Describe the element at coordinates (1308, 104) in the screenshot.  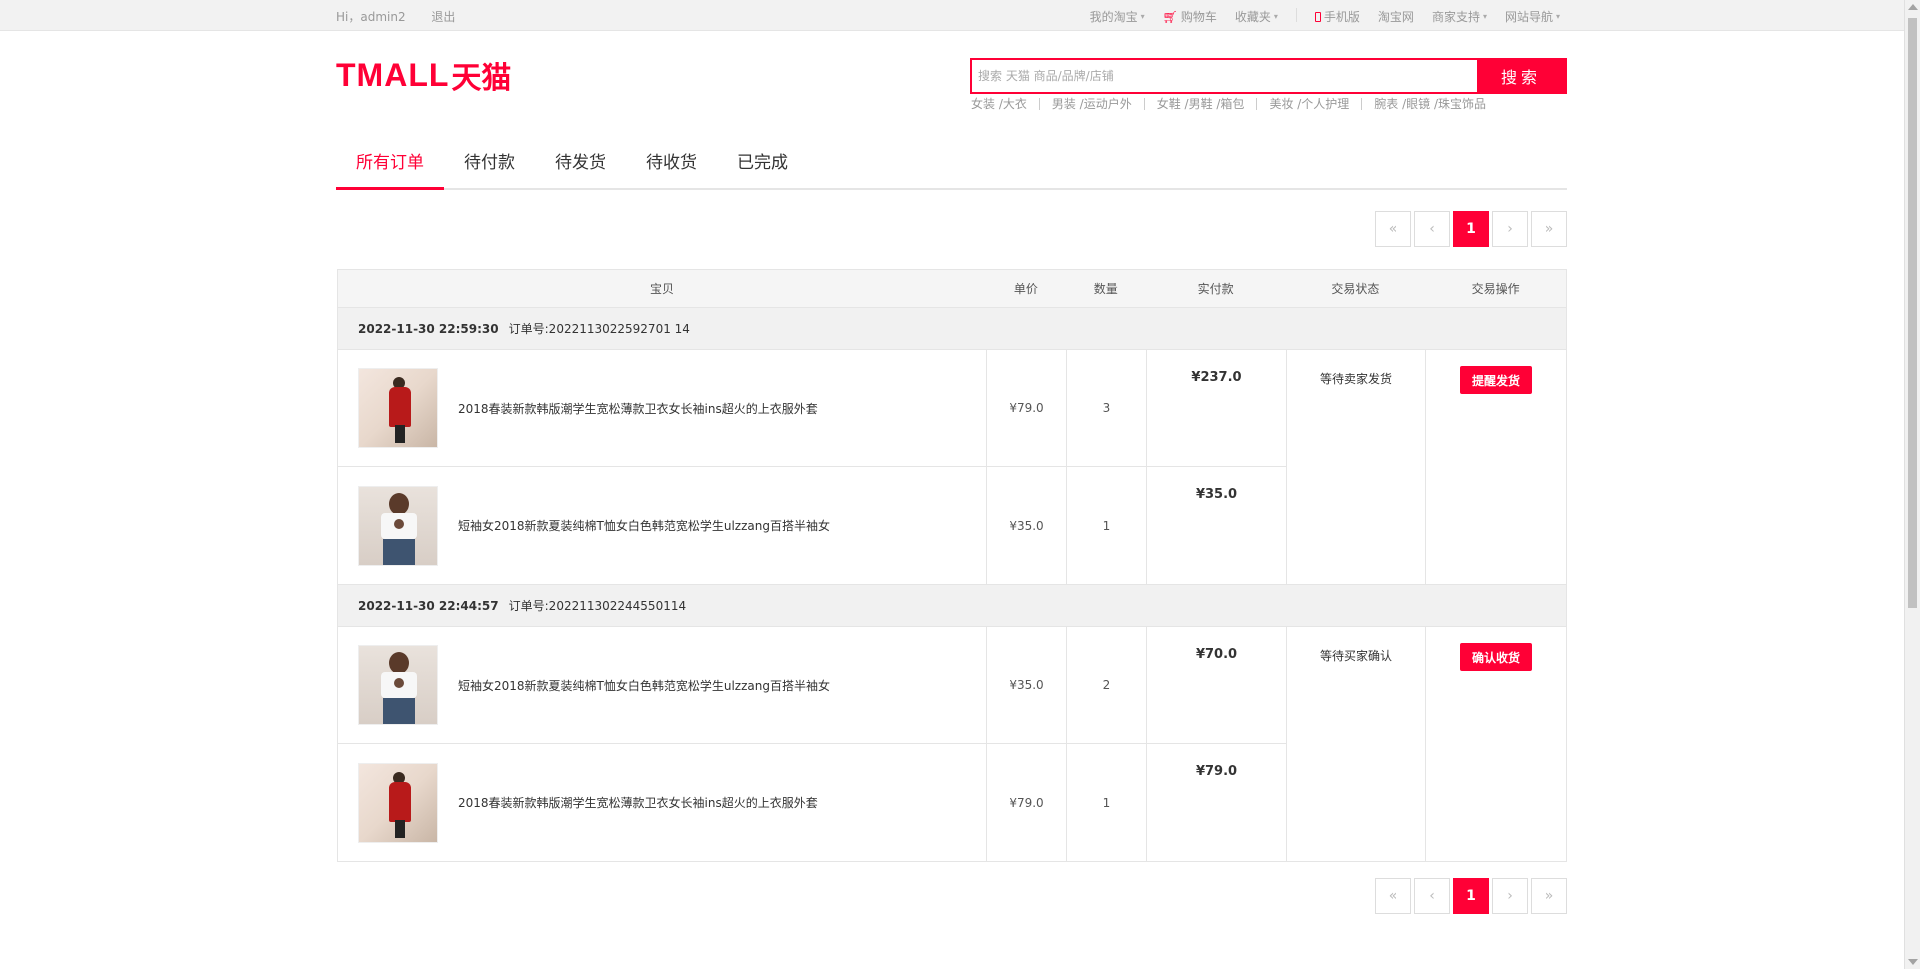
I see `hotword-link: 美妆 /个人护理` at that location.